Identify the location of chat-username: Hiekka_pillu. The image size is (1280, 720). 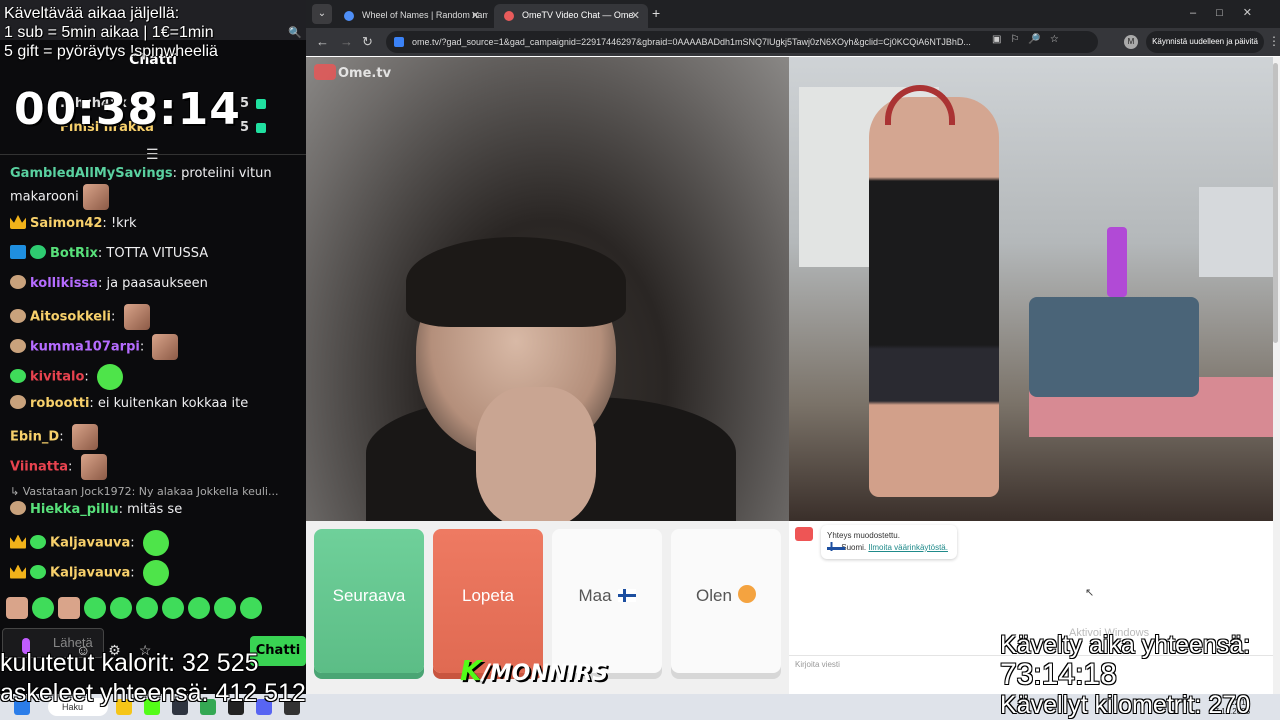
(74, 509).